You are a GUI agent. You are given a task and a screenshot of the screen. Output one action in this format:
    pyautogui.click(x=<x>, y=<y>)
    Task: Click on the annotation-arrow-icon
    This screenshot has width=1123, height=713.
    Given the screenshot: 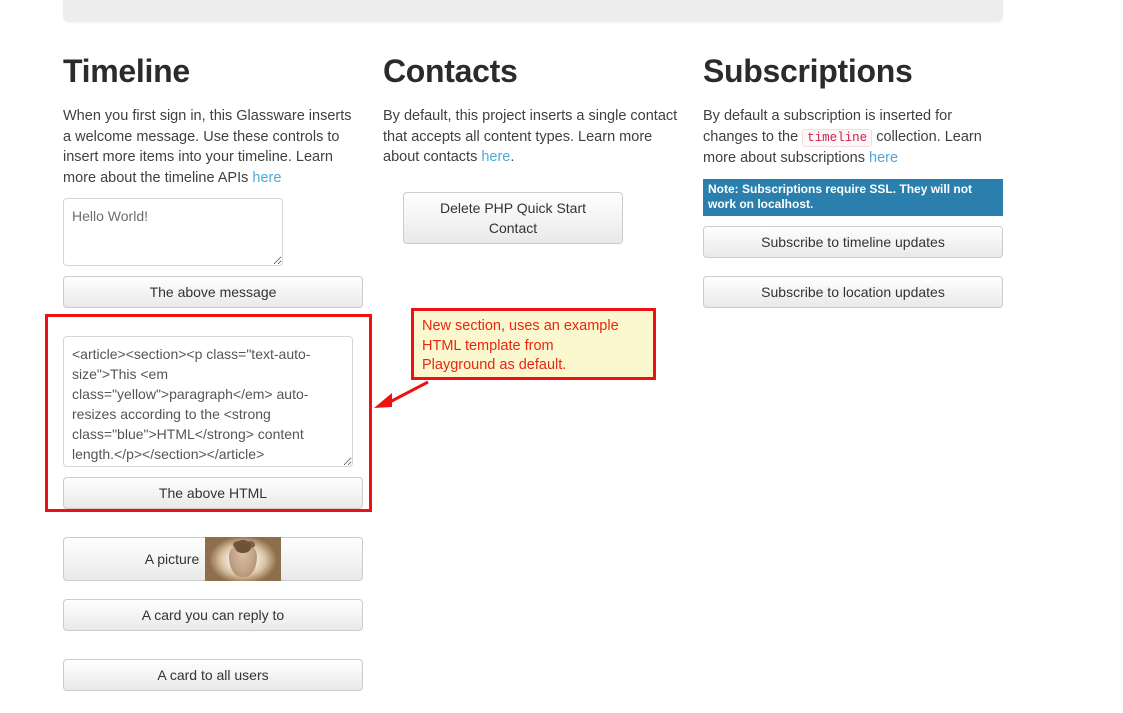 What is the action you would take?
    pyautogui.click(x=401, y=394)
    